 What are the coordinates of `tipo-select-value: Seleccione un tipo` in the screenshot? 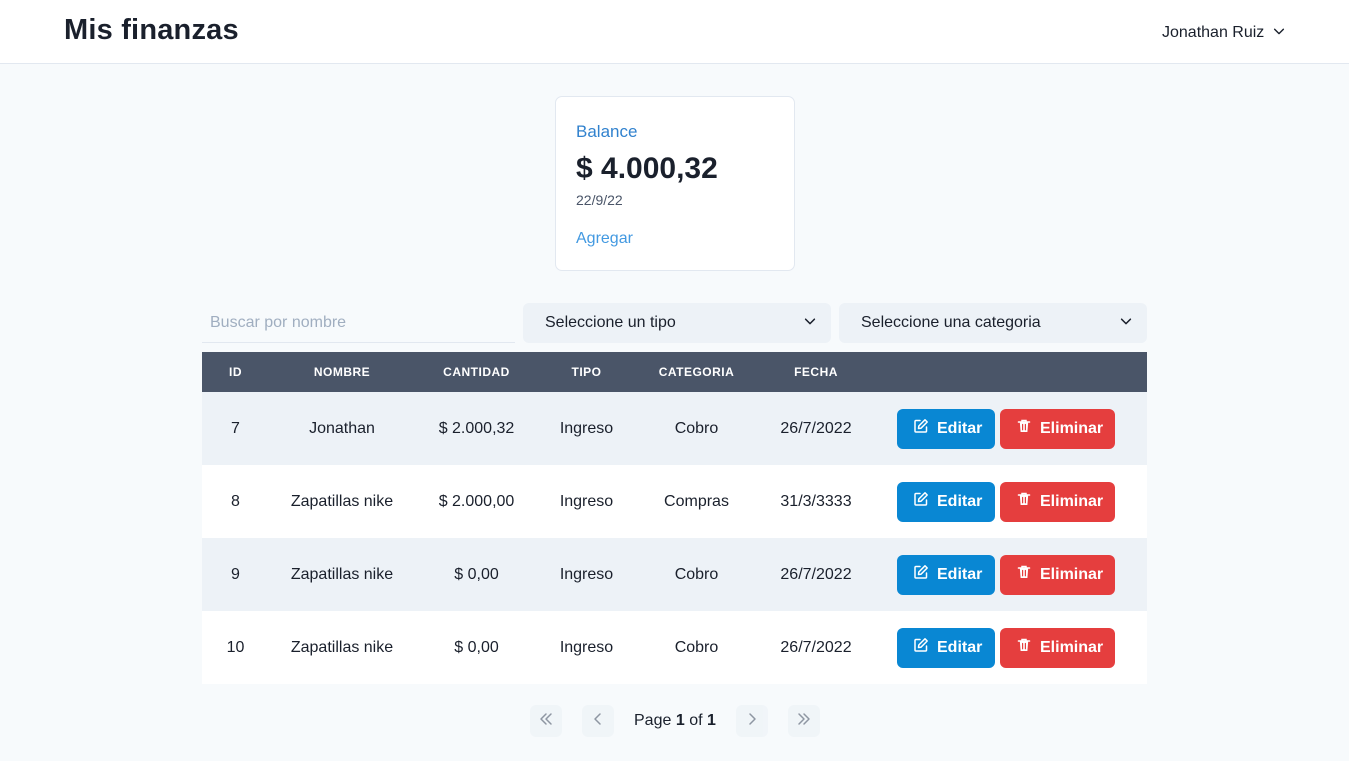 It's located at (610, 322).